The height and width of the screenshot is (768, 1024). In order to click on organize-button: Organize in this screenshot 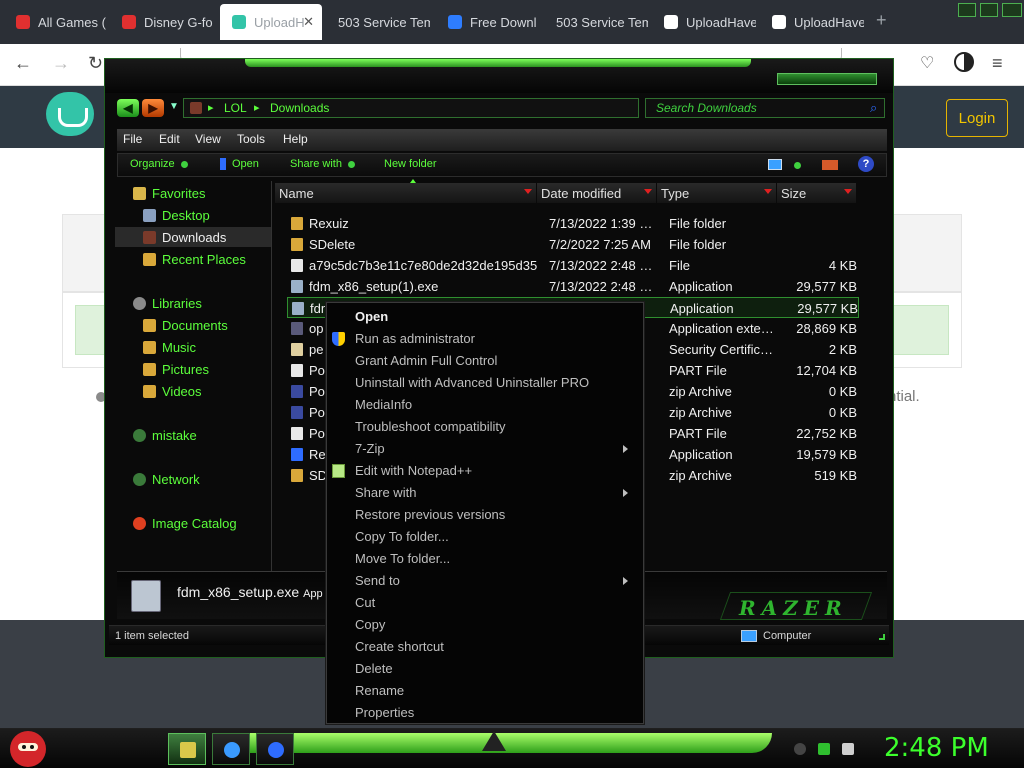, I will do `click(159, 164)`.